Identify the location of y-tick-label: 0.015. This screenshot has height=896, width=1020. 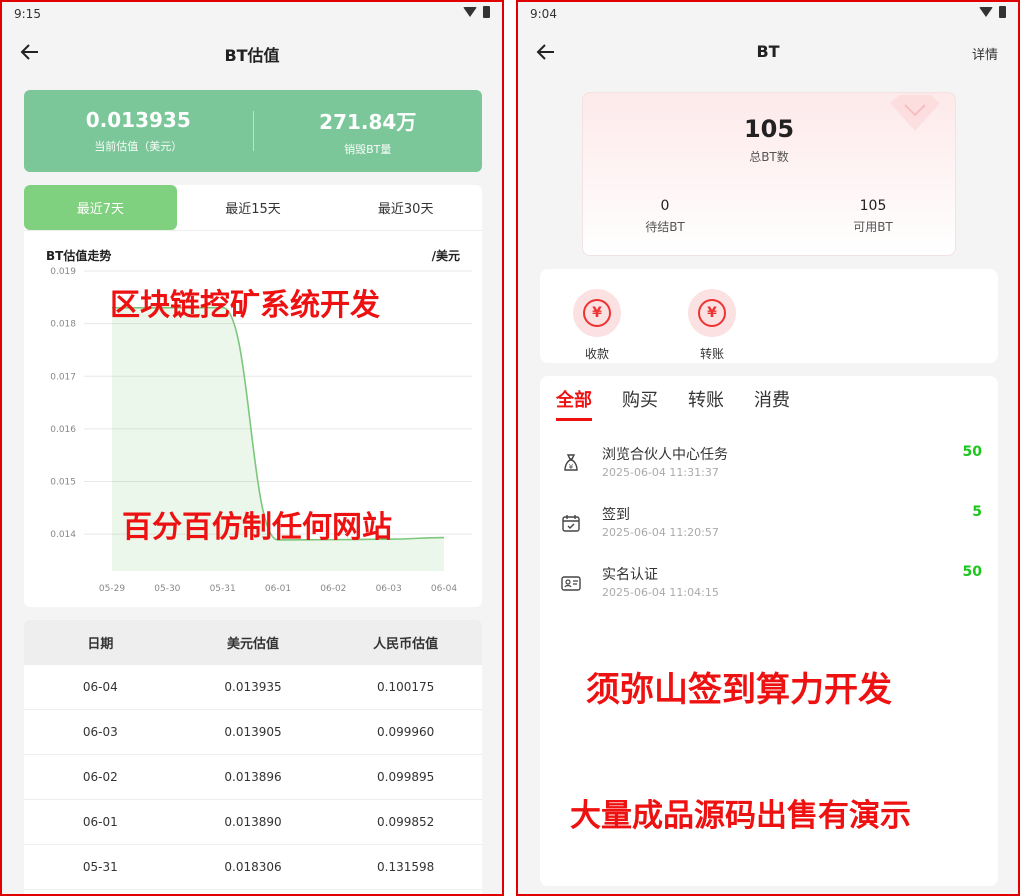
(63, 483).